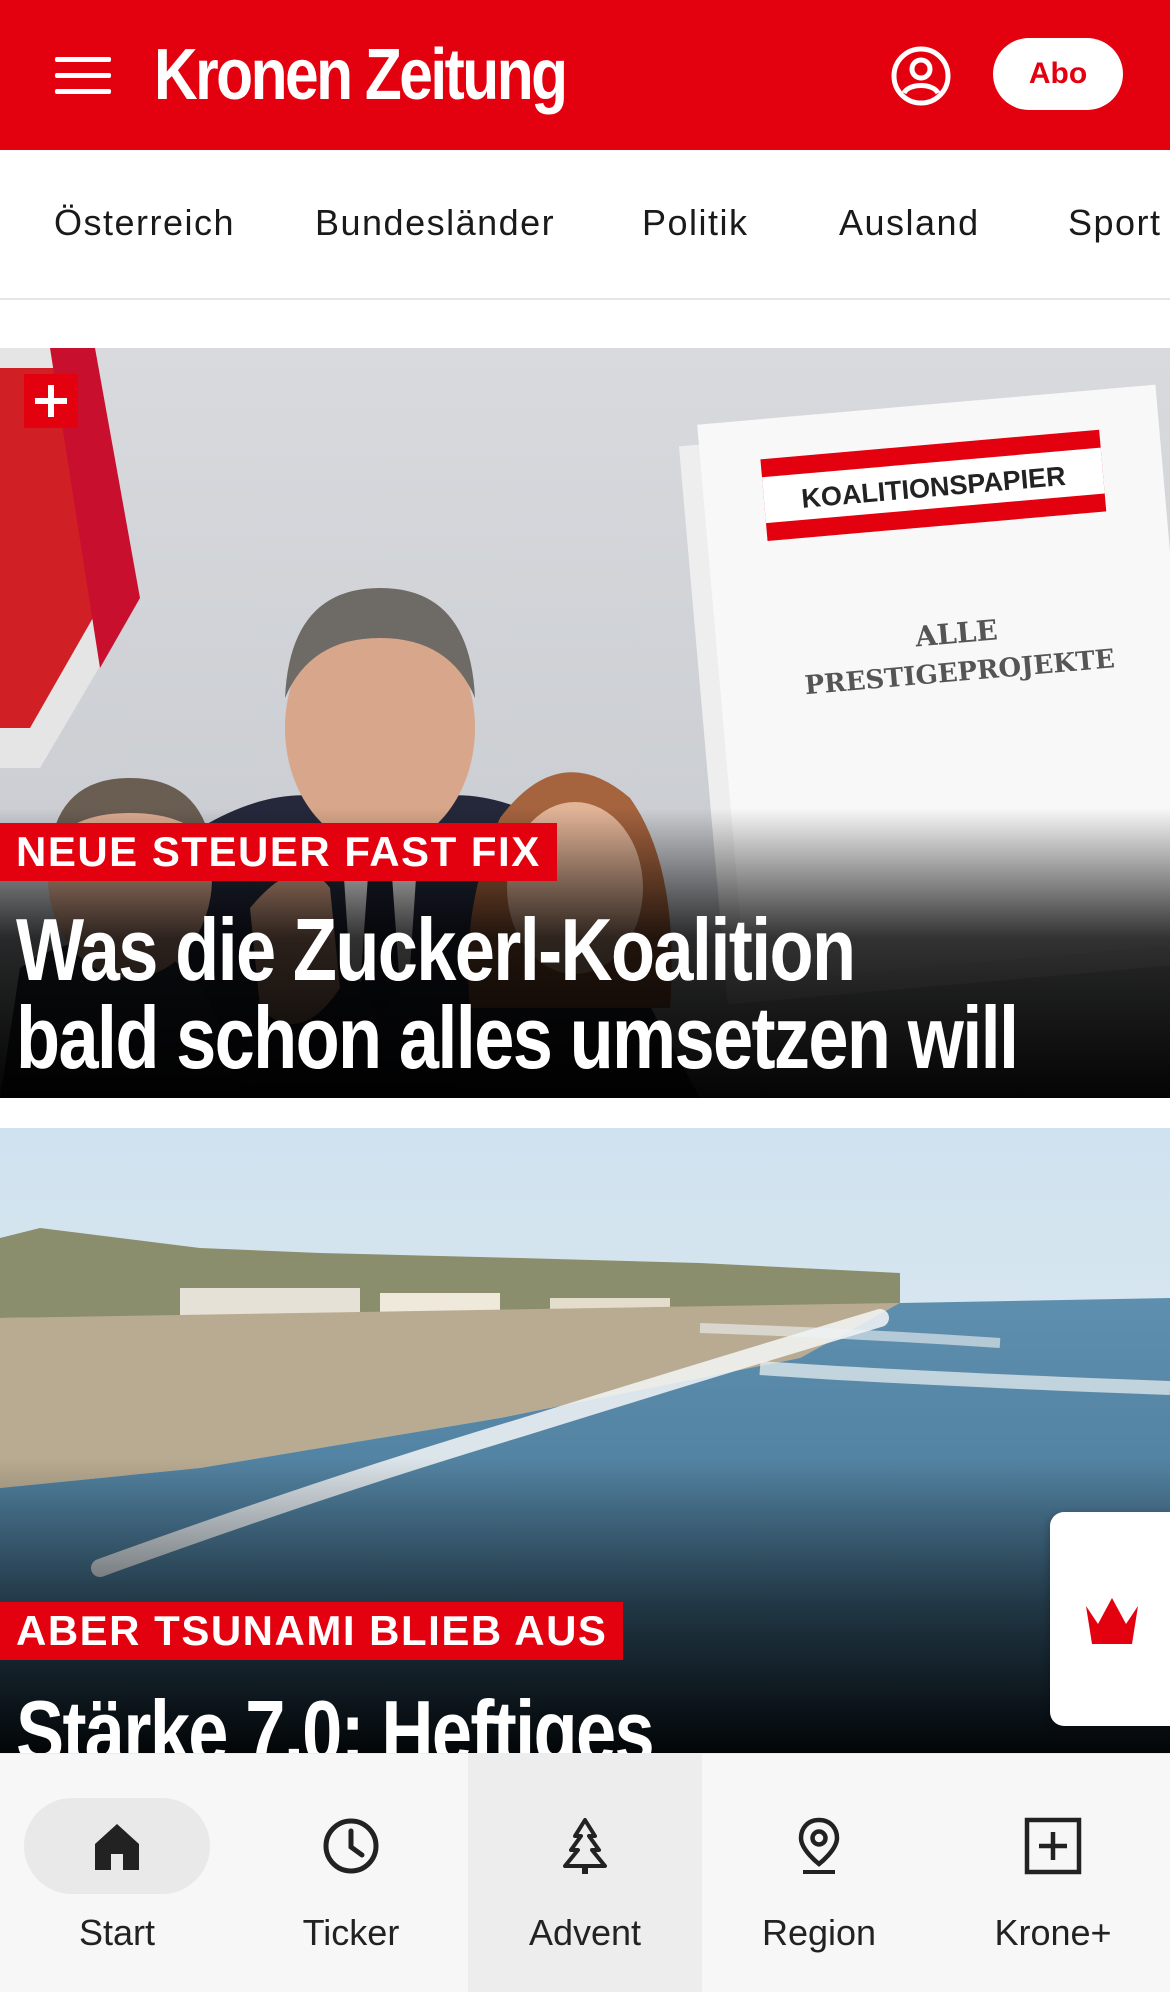  I want to click on tab-kroneplus-label: Krone+, so click(1053, 1932).